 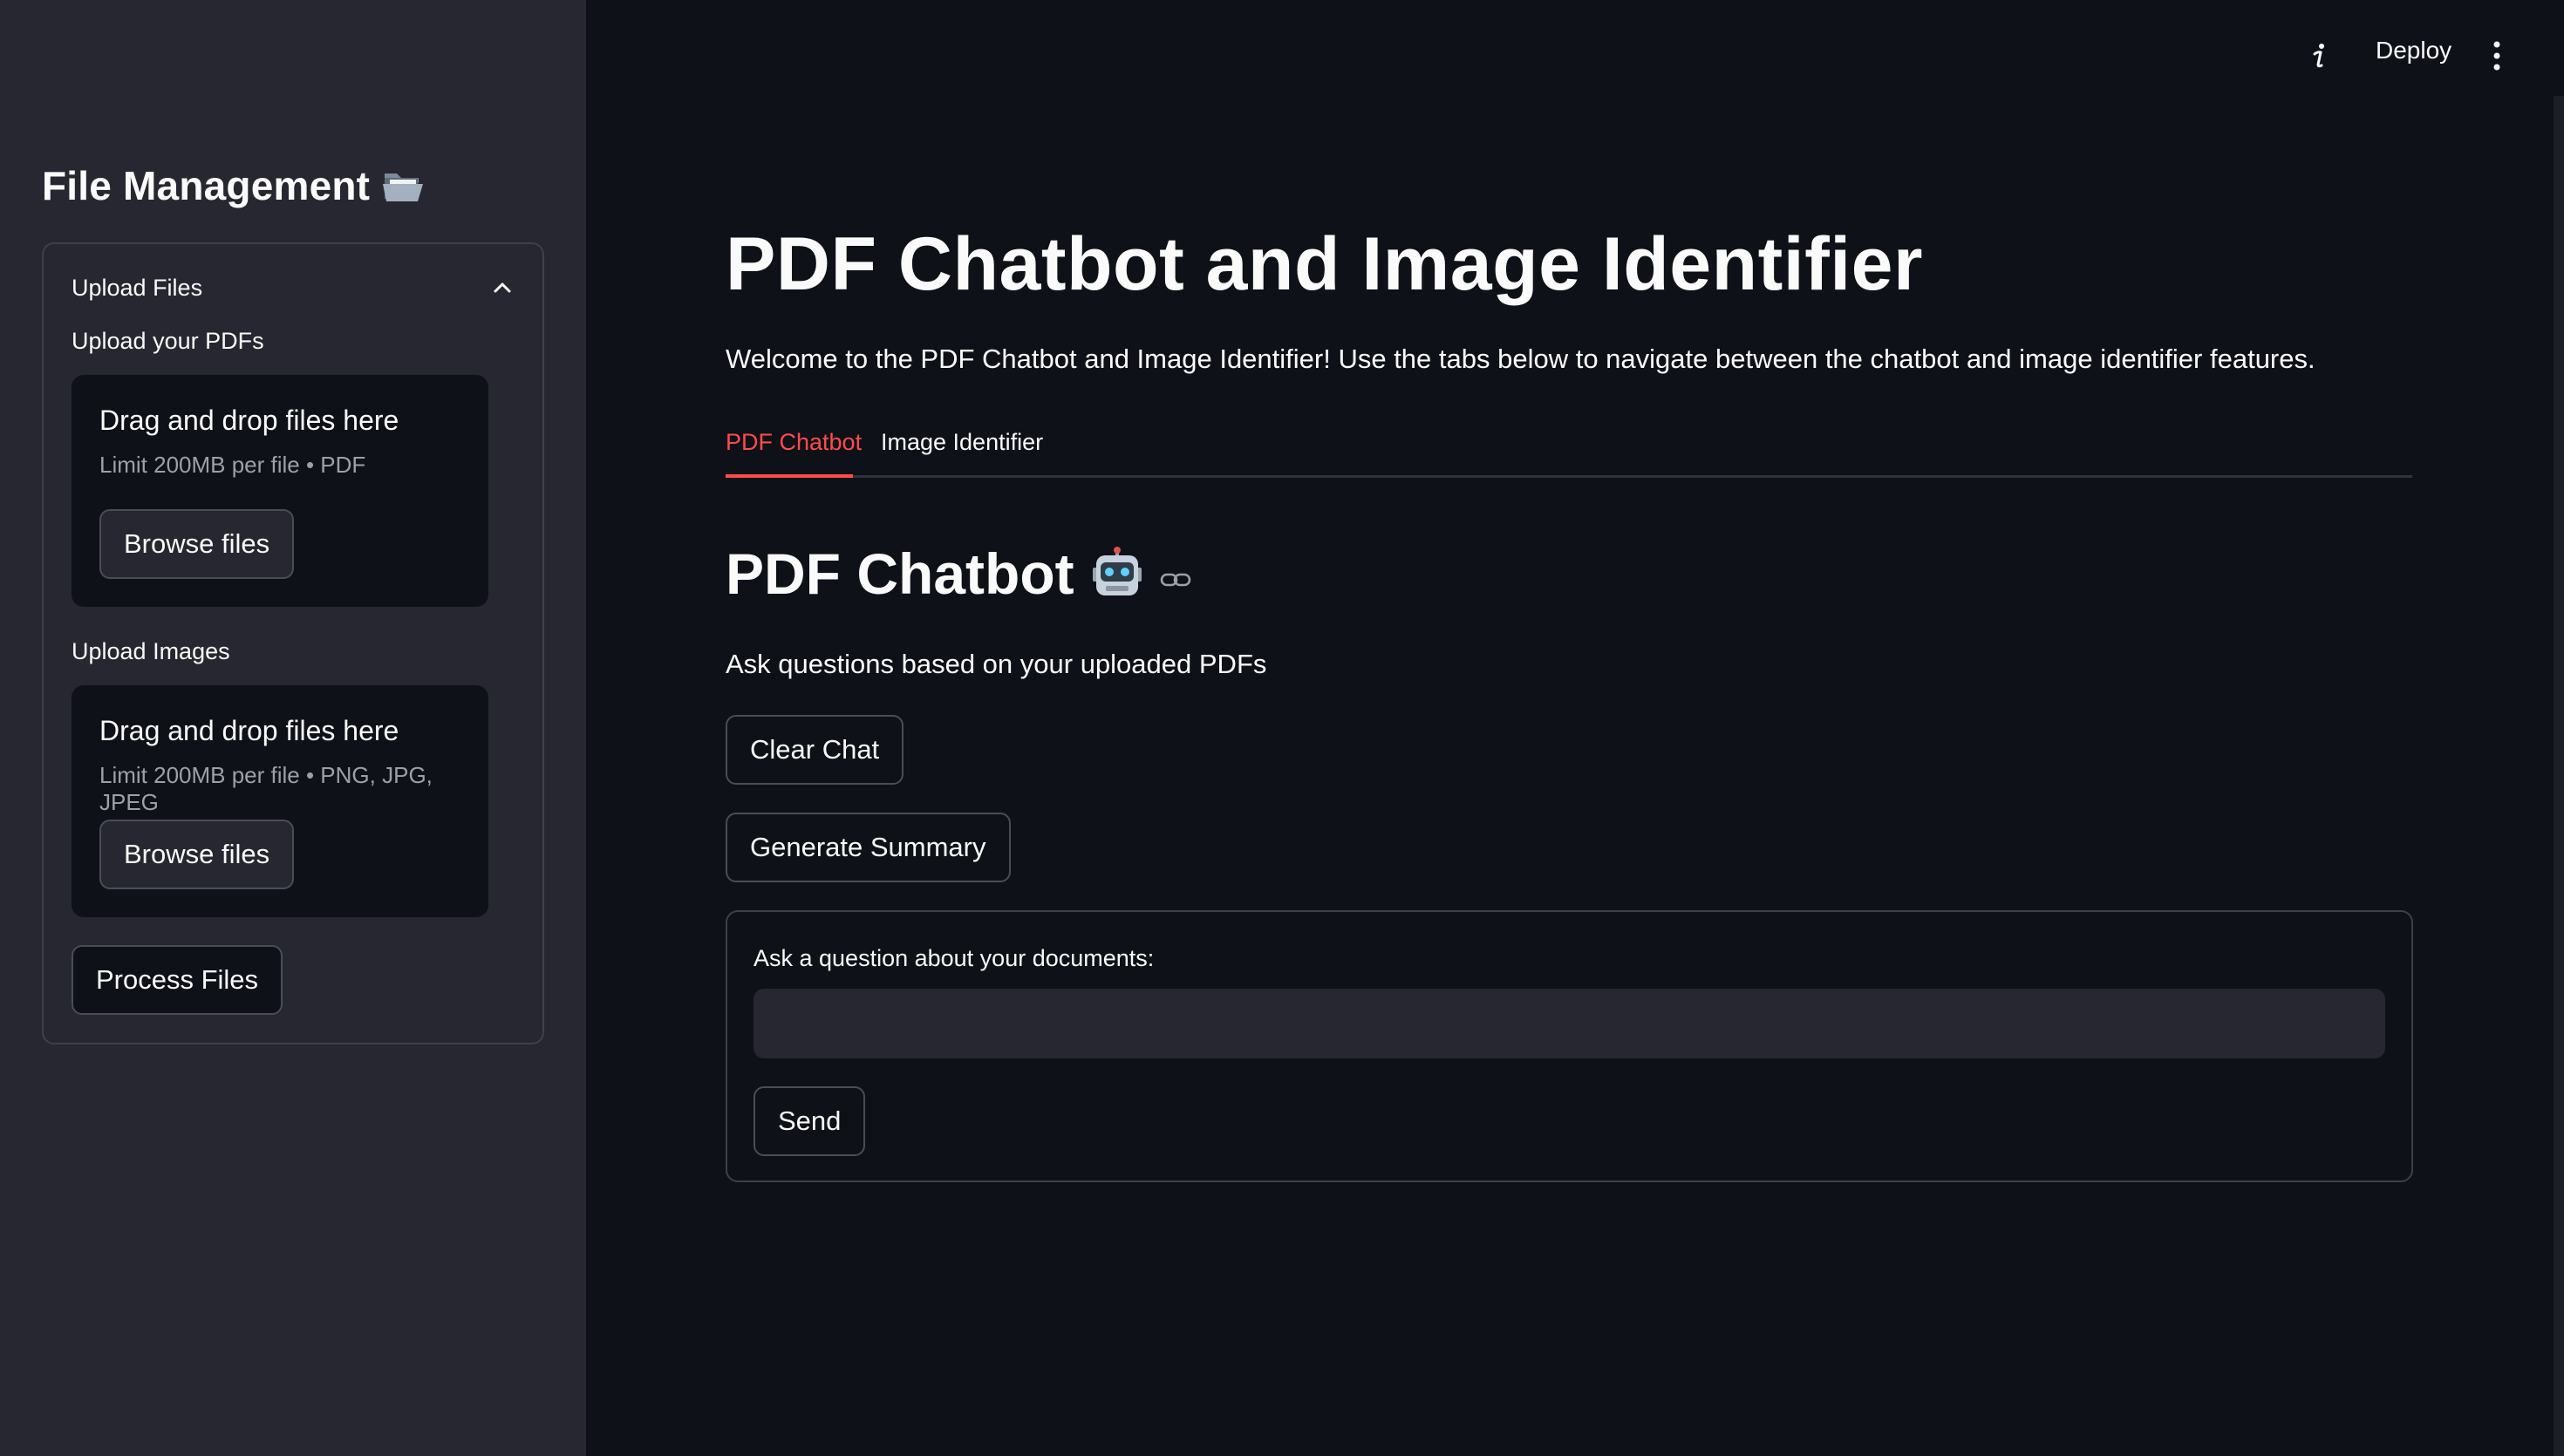 What do you see at coordinates (815, 750) in the screenshot?
I see `clear-chat-button: Clear Chat` at bounding box center [815, 750].